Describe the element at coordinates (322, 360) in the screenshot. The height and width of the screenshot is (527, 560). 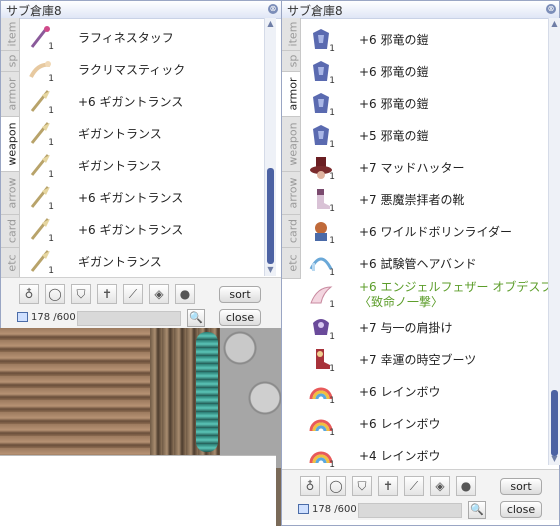
I see `time-boots-icon: 1` at that location.